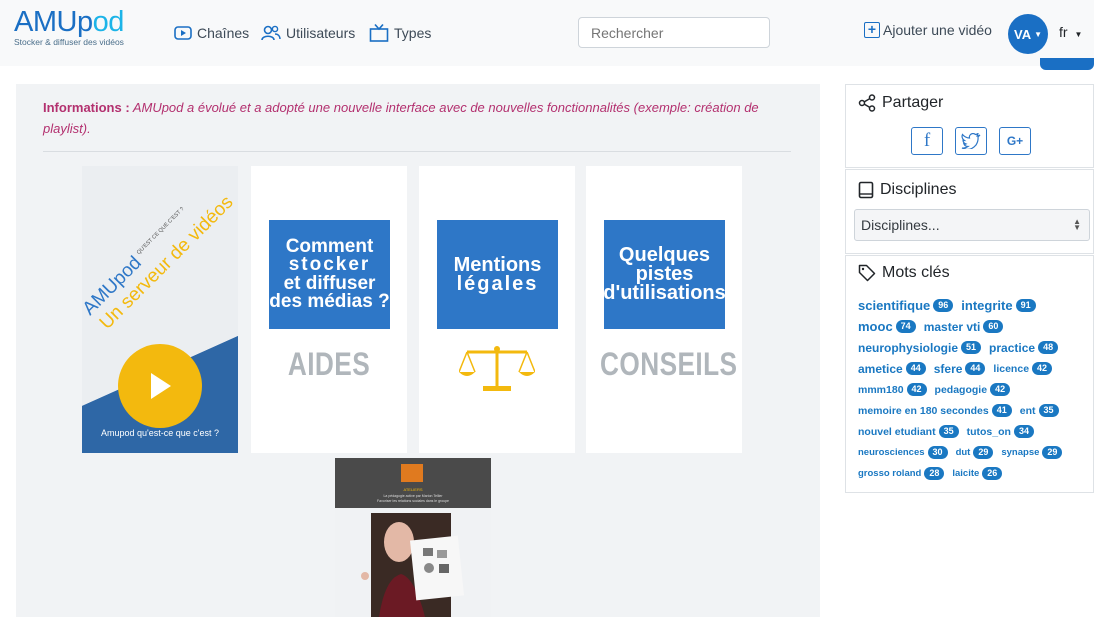 This screenshot has width=1094, height=617. Describe the element at coordinates (960, 369) in the screenshot. I see `keyword-tag: sfere 44` at that location.